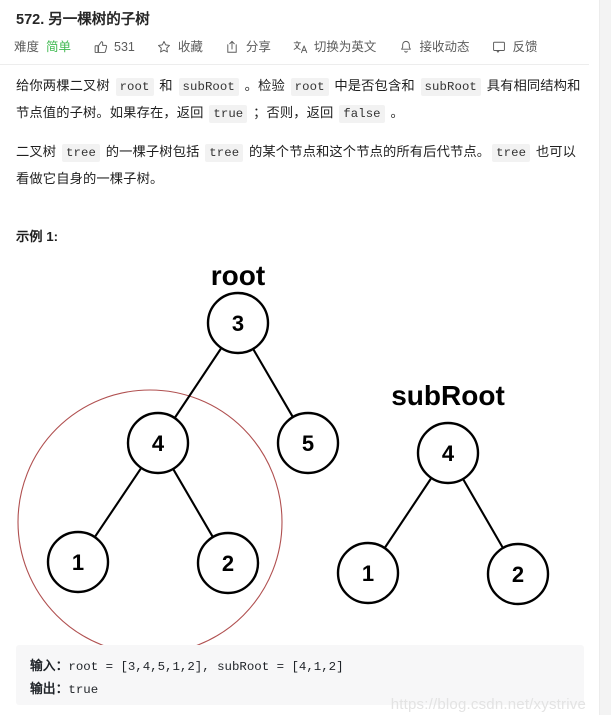  Describe the element at coordinates (300, 47) in the screenshot. I see `translate-icon` at that location.